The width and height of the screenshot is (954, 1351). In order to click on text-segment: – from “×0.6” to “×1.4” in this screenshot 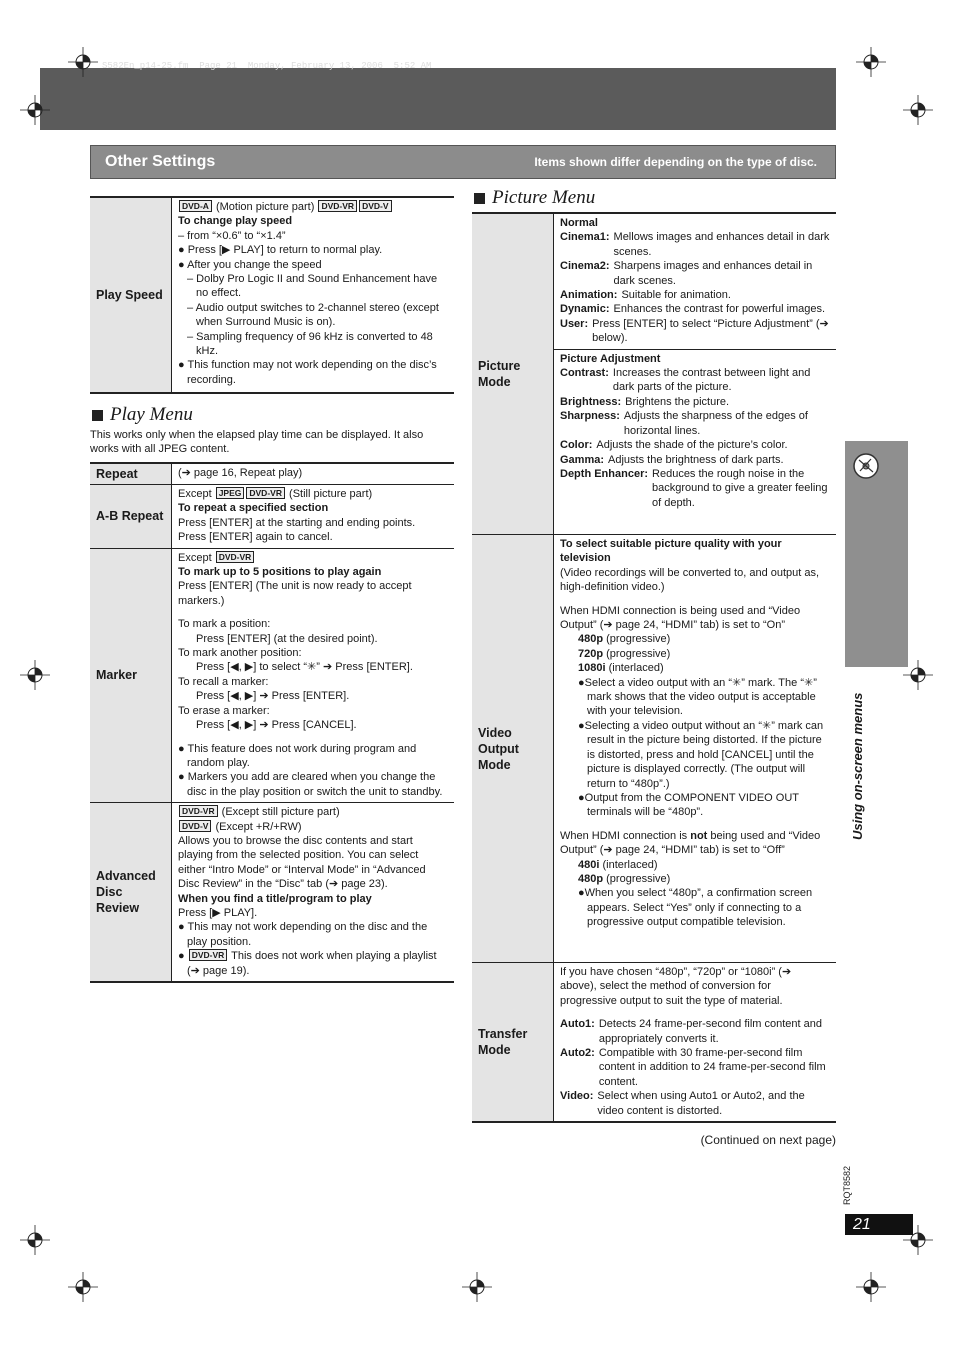, I will do `click(232, 235)`.